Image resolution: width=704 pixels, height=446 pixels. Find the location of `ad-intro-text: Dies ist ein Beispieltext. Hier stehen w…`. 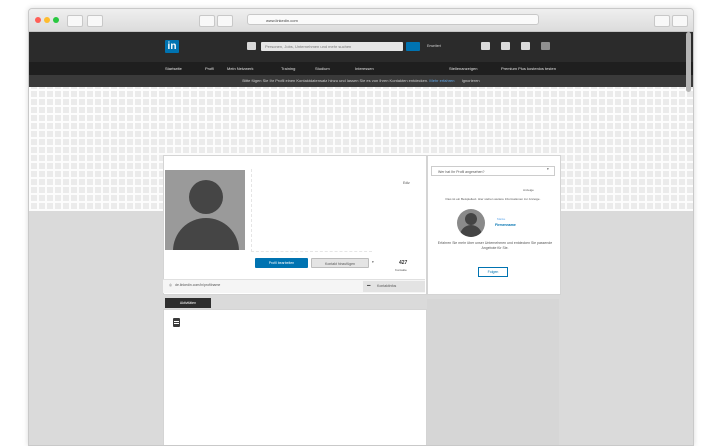

ad-intro-text: Dies ist ein Beispieltext. Hier stehen w… is located at coordinates (493, 199).